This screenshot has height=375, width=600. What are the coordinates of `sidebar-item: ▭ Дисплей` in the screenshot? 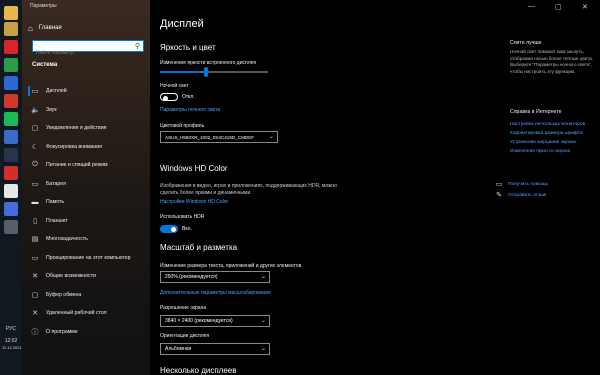 It's located at (89, 91).